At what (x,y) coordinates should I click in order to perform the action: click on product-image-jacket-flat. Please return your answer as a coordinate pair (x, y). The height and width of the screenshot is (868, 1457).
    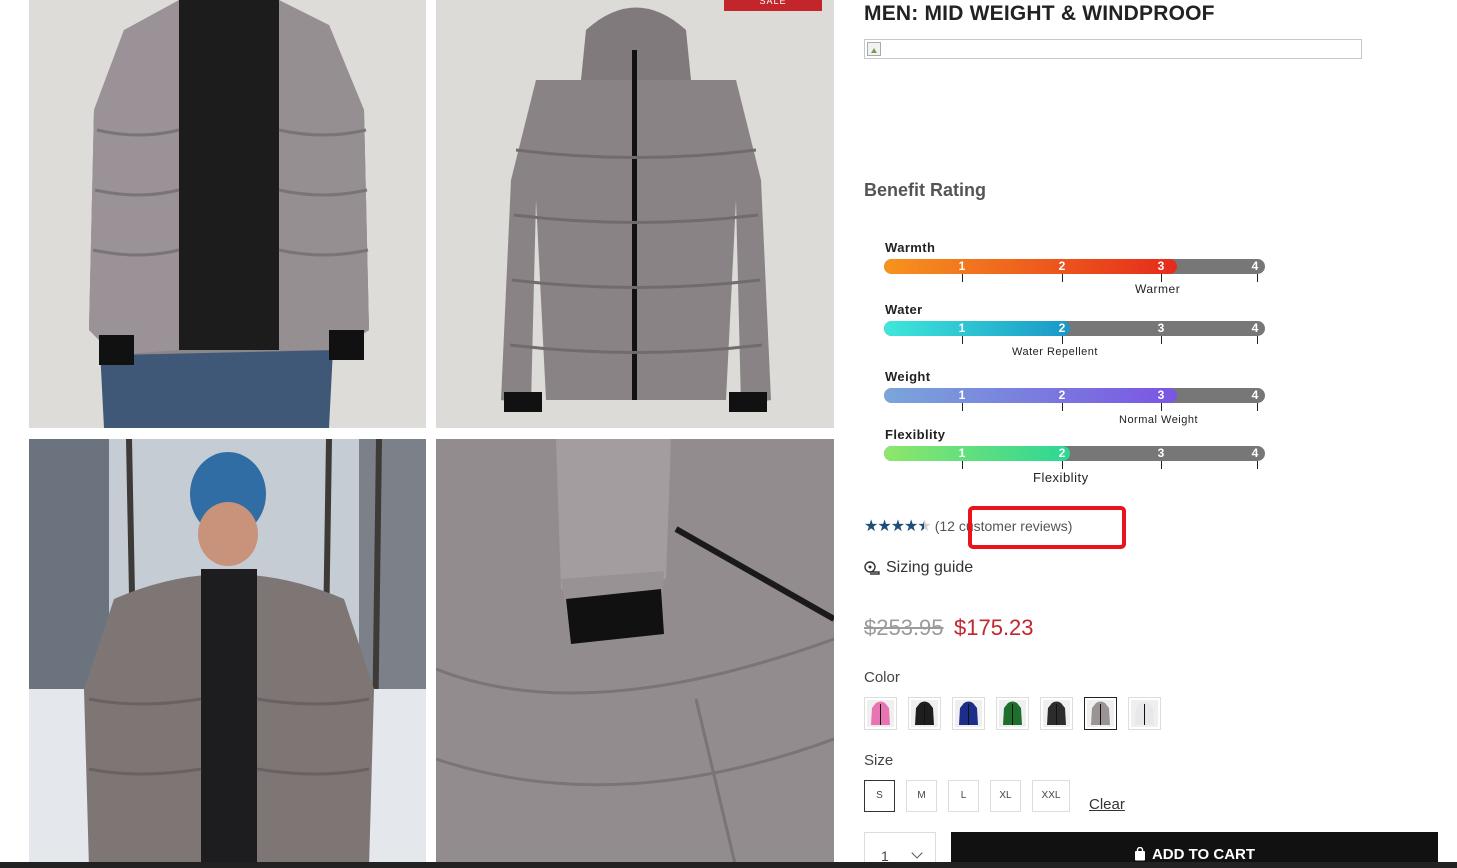
    Looking at the image, I should click on (635, 214).